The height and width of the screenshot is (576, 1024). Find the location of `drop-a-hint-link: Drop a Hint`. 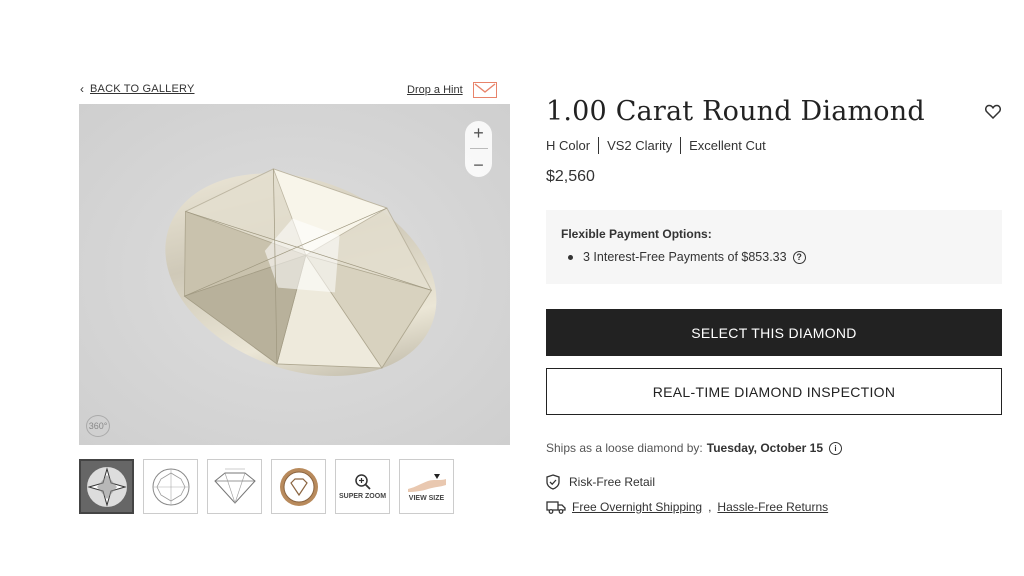

drop-a-hint-link: Drop a Hint is located at coordinates (452, 90).